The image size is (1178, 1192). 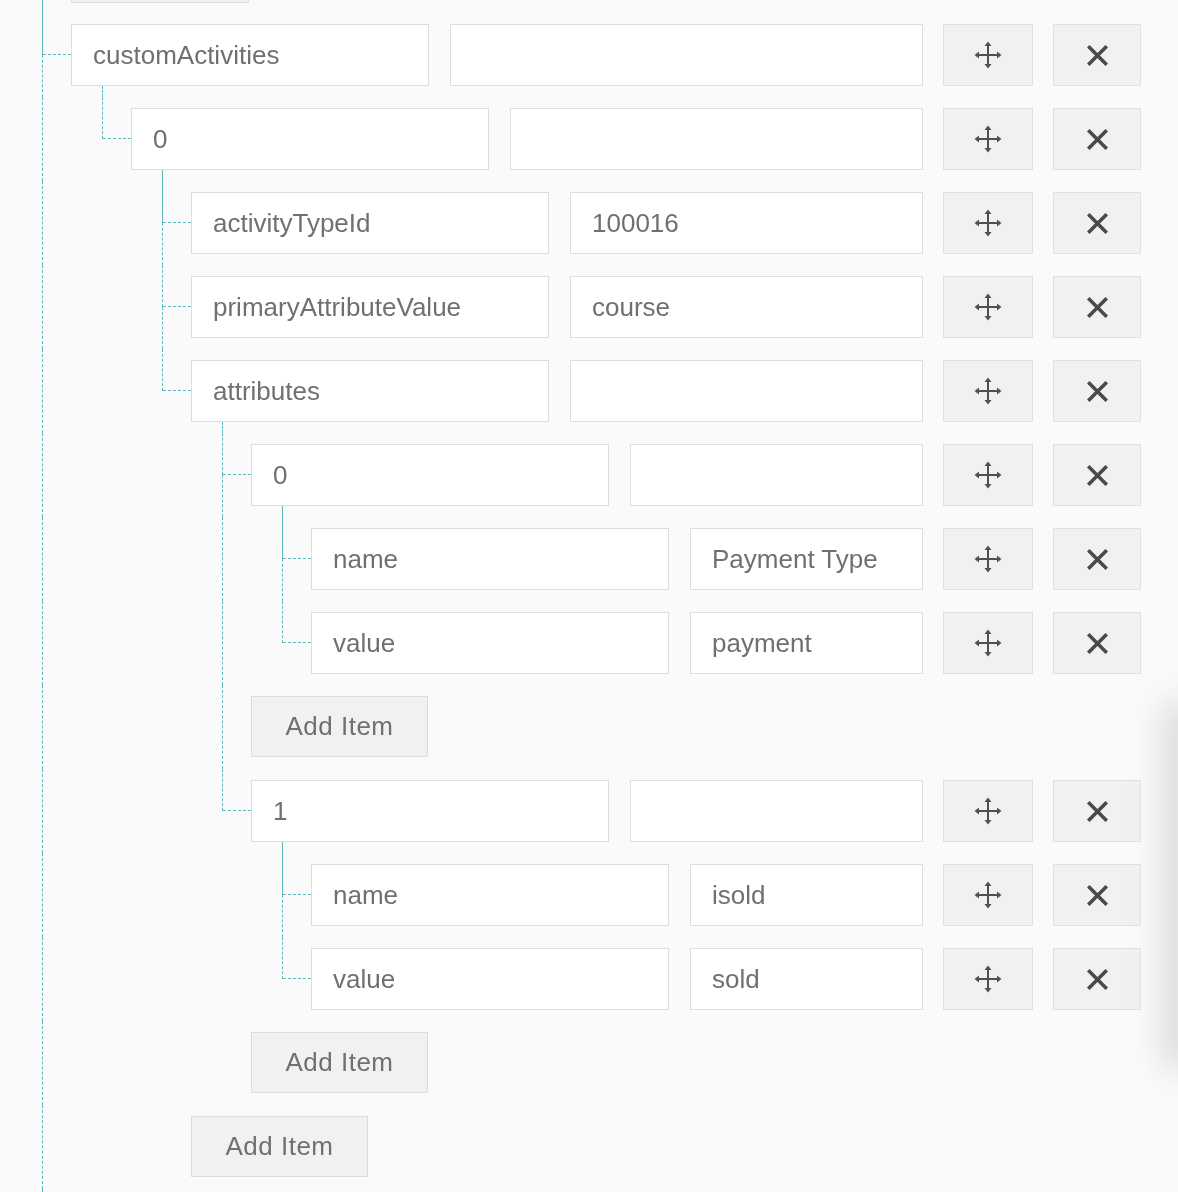 I want to click on content-input: isold, so click(x=806, y=895).